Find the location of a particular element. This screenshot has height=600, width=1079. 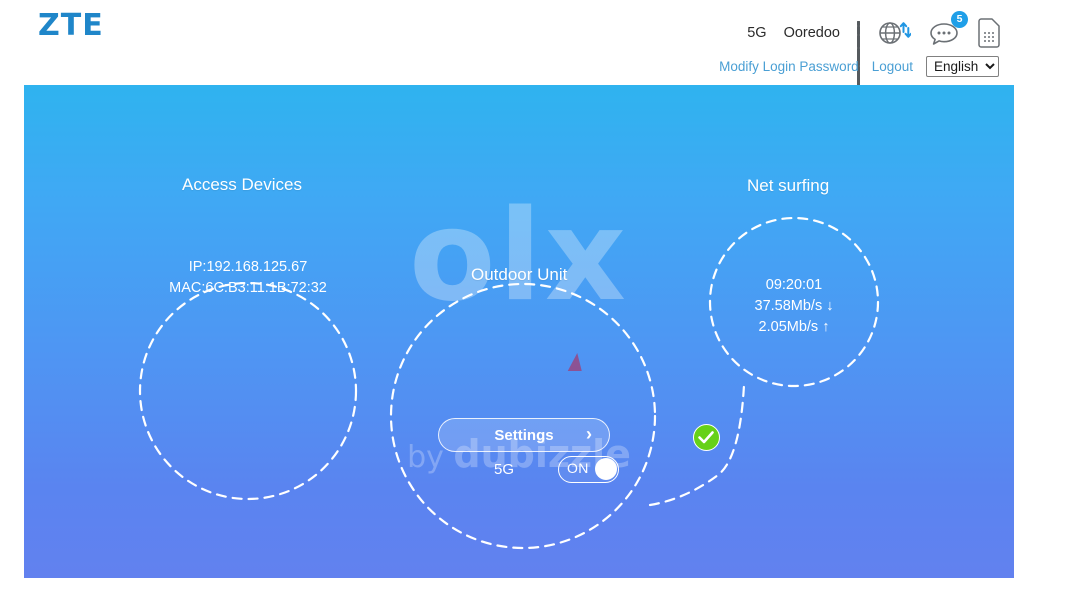

zte-logo: ZTE is located at coordinates (71, 25).